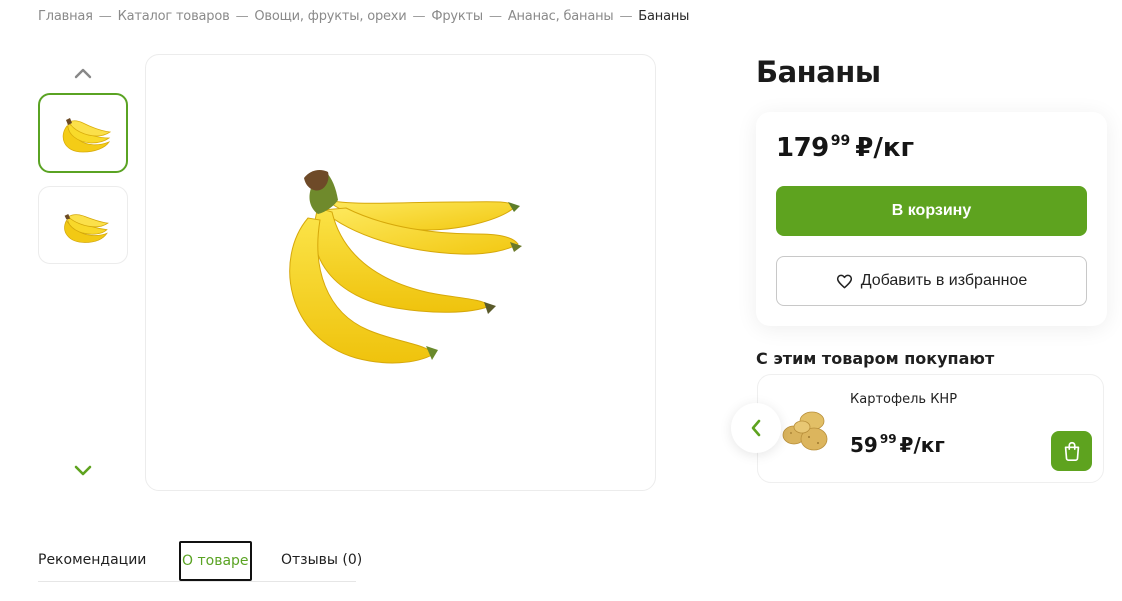 This screenshot has height=601, width=1122. Describe the element at coordinates (405, 266) in the screenshot. I see `bananas-image` at that location.